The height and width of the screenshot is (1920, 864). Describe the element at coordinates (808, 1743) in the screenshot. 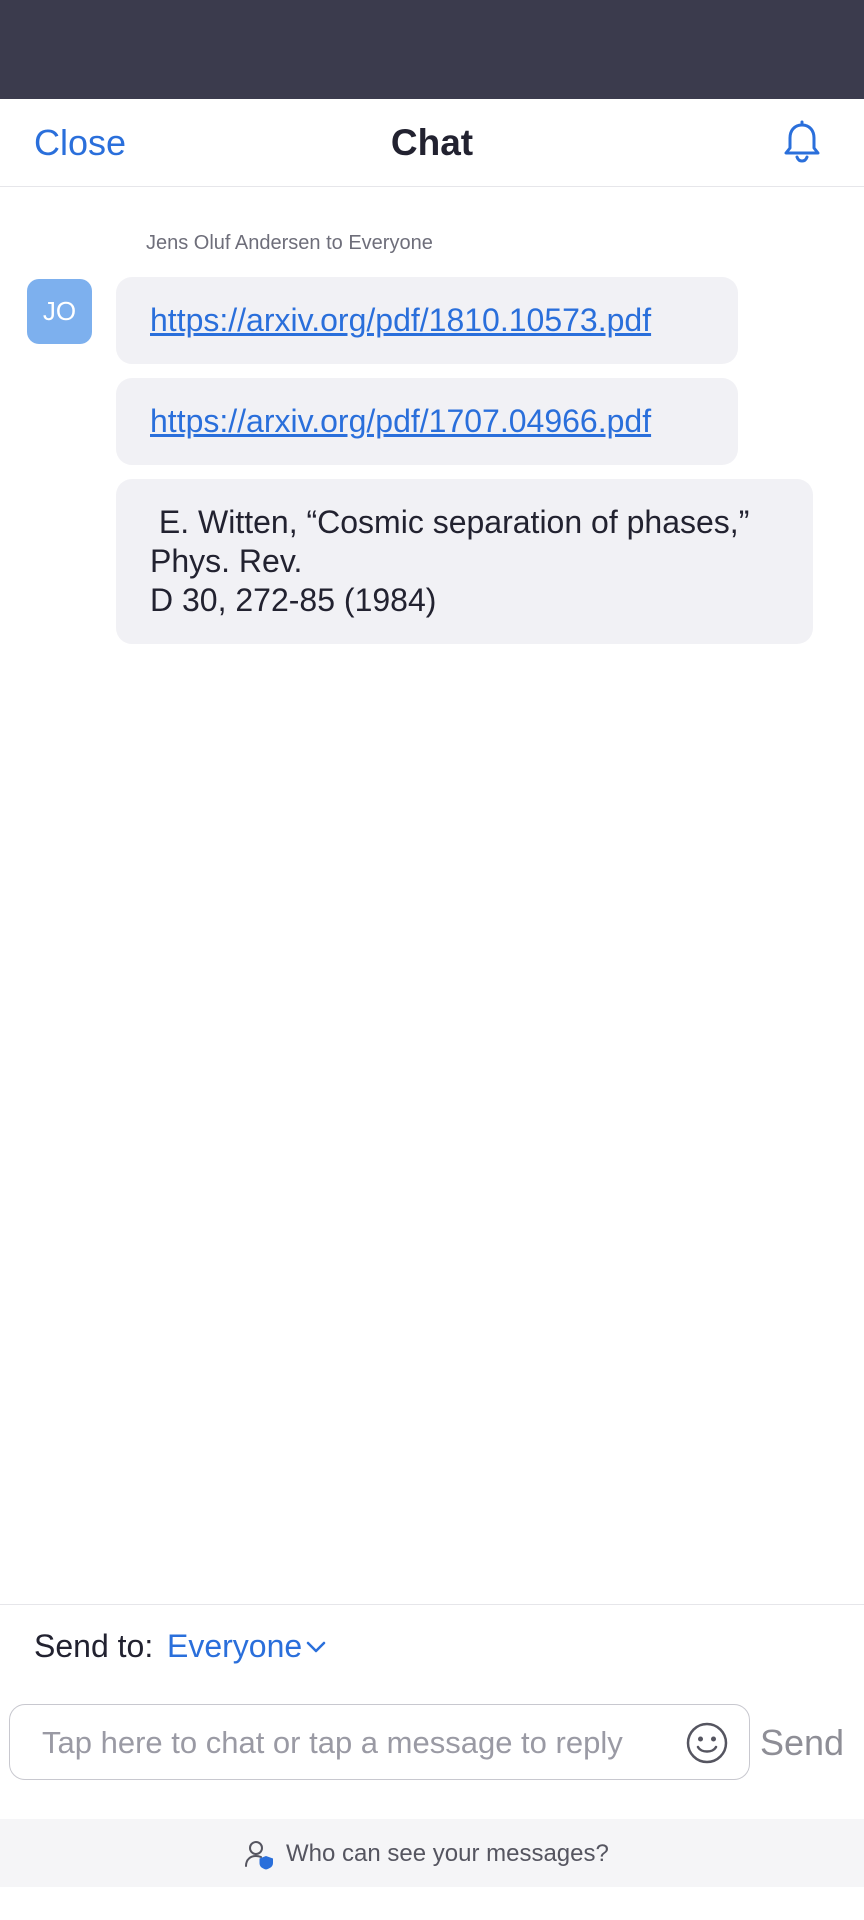

I see `send-button: Send` at that location.